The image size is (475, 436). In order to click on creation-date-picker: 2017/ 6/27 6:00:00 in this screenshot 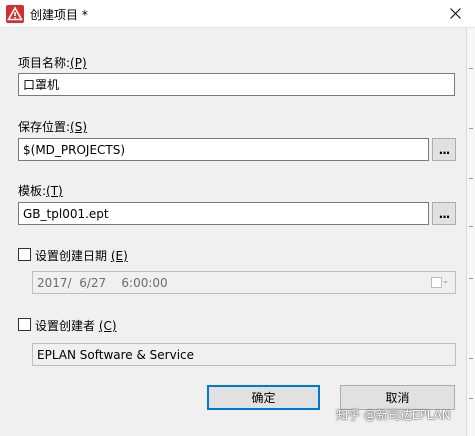, I will do `click(244, 282)`.